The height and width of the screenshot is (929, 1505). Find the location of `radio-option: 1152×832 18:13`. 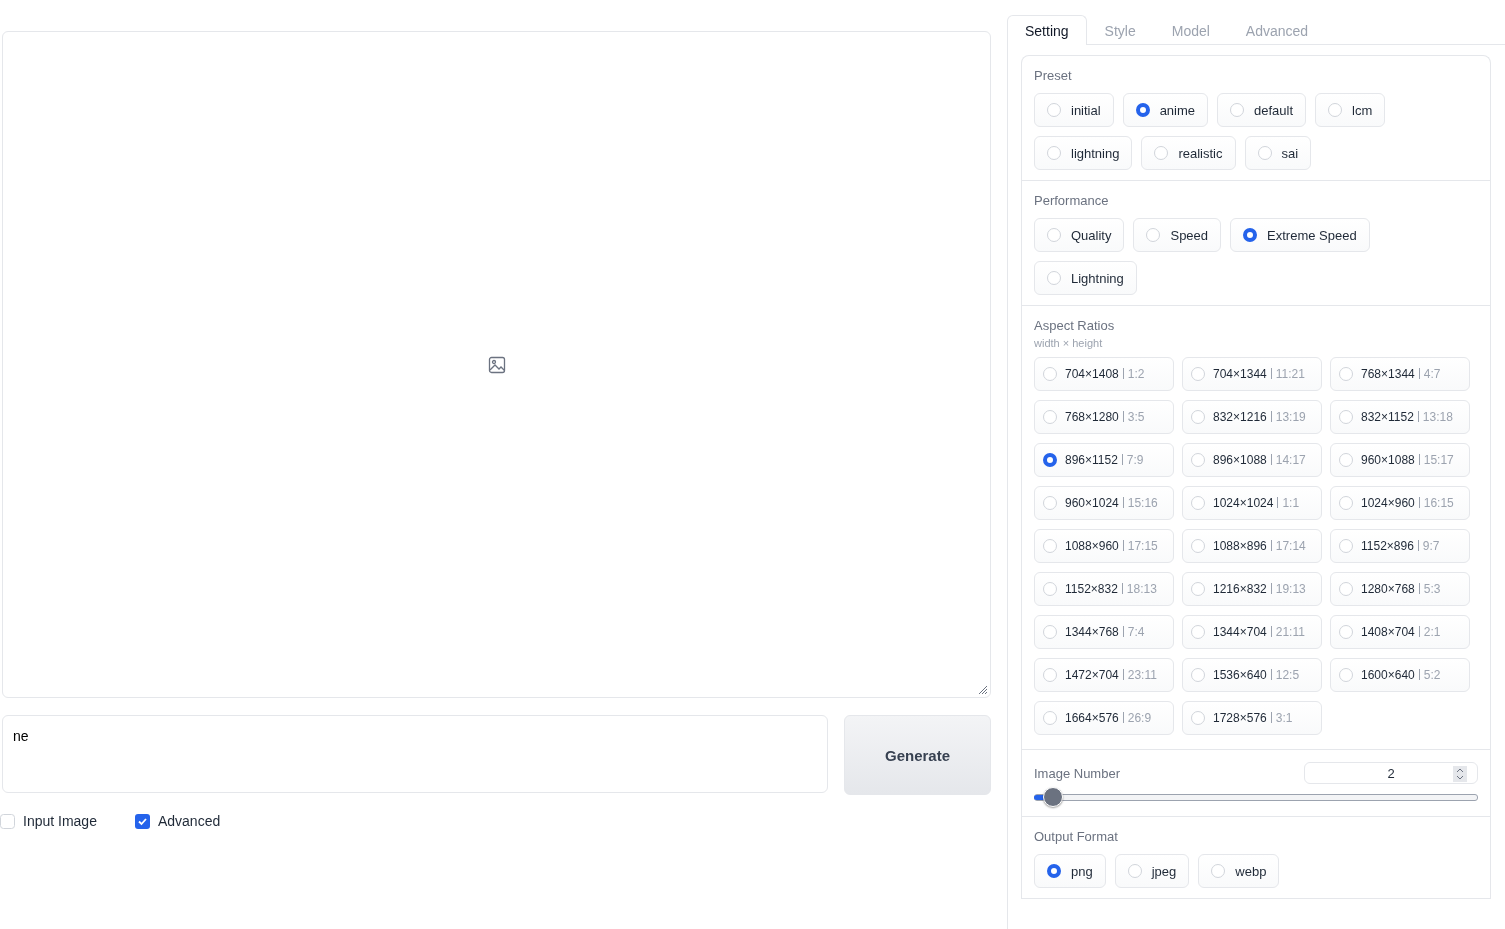

radio-option: 1152×832 18:13 is located at coordinates (1104, 589).